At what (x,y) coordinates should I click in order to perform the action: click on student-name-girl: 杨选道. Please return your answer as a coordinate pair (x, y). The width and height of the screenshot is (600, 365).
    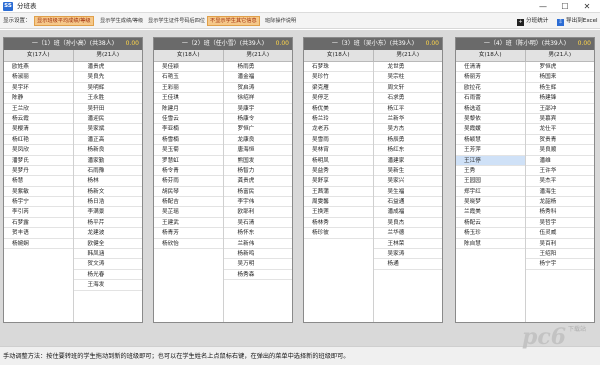
    Looking at the image, I should click on (490, 109).